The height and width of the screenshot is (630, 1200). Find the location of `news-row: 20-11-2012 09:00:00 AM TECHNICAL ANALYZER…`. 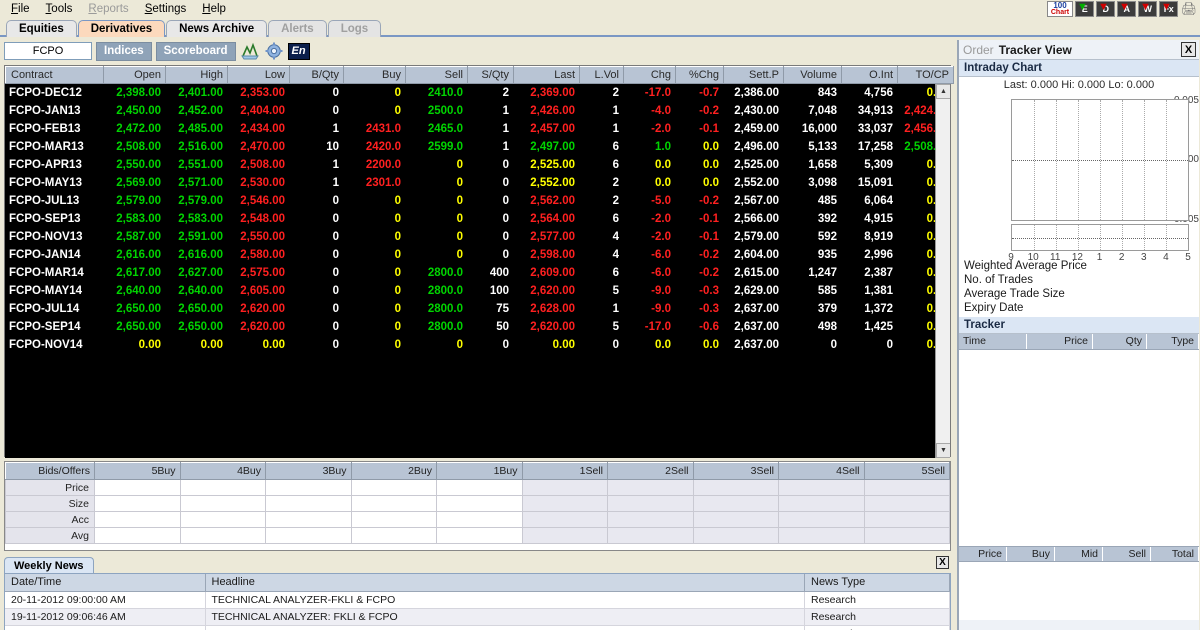

news-row: 20-11-2012 09:00:00 AM TECHNICAL ANALYZER… is located at coordinates (477, 600).